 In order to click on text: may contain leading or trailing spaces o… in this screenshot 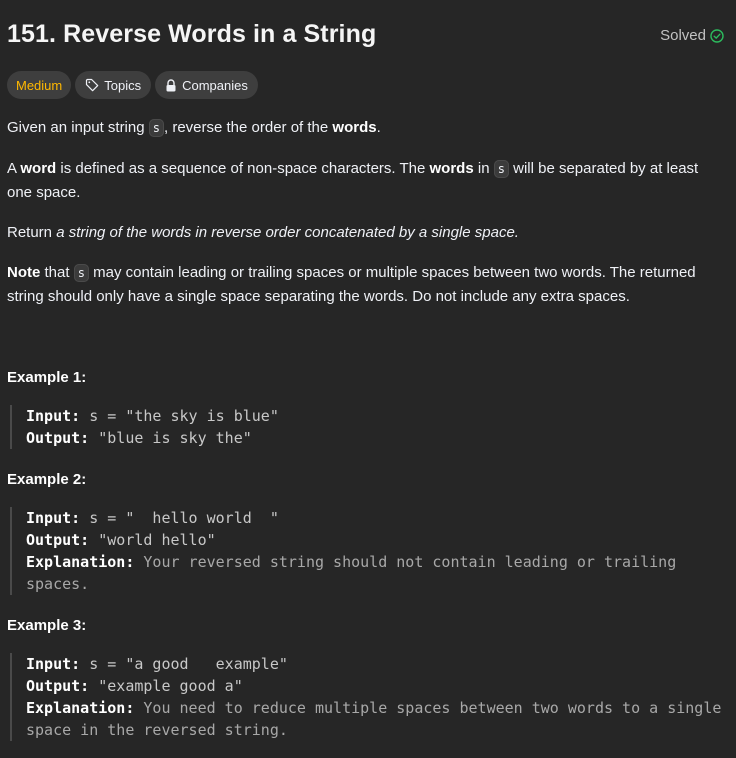, I will do `click(351, 284)`.